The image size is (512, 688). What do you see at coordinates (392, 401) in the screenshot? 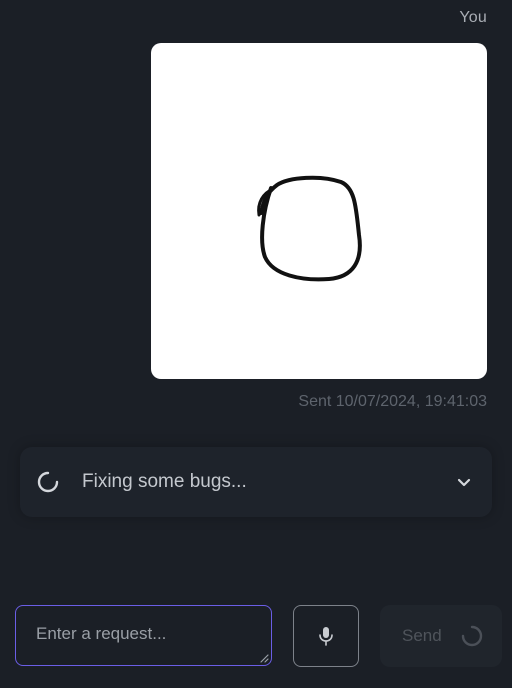
I see `message-timestamp: Sent 10/07/2024, 19:41:03` at bounding box center [392, 401].